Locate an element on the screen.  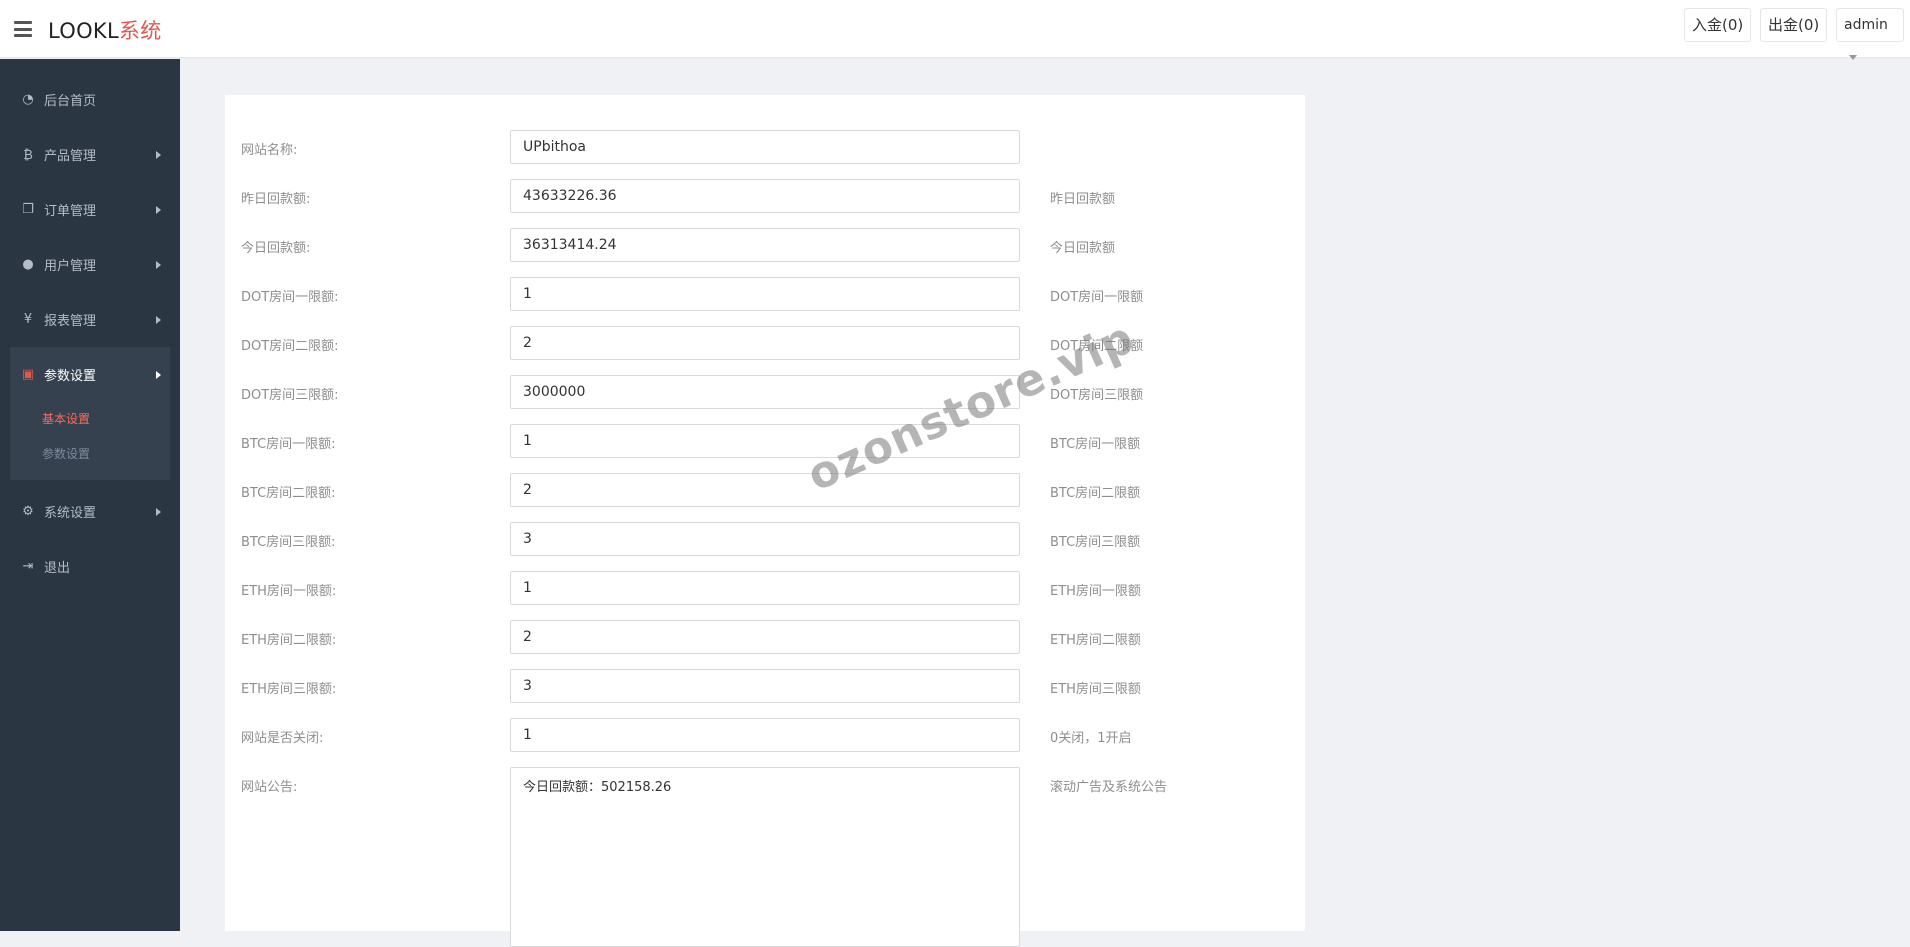
today-payback-input is located at coordinates (765, 245).